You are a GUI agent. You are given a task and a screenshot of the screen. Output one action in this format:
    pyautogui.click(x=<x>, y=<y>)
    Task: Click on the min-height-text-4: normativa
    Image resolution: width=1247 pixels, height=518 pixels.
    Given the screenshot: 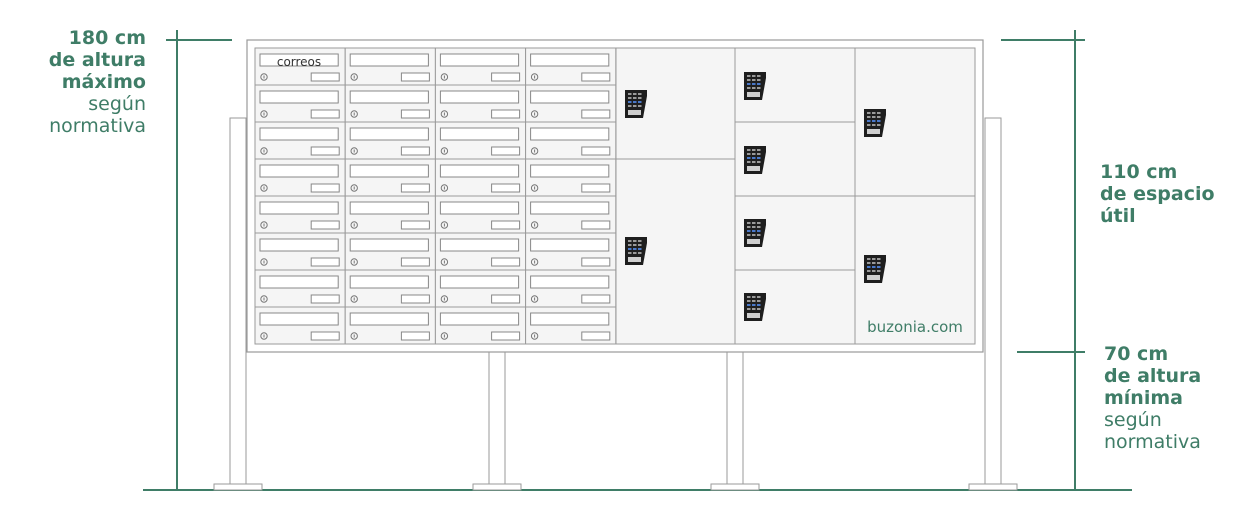 What is the action you would take?
    pyautogui.click(x=1152, y=442)
    